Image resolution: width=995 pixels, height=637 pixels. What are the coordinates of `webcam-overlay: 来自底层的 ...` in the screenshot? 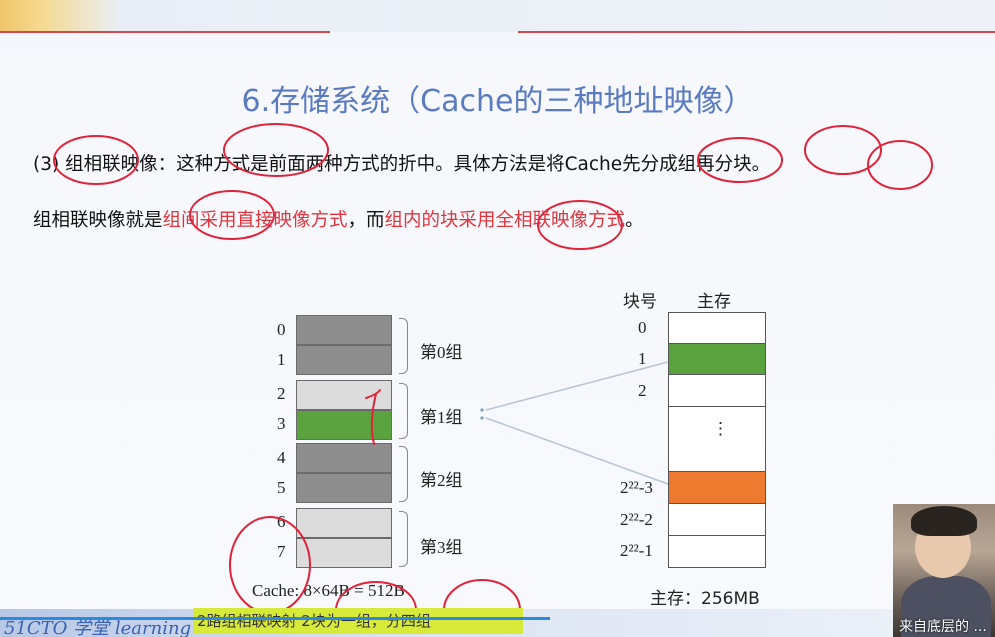 It's located at (944, 570).